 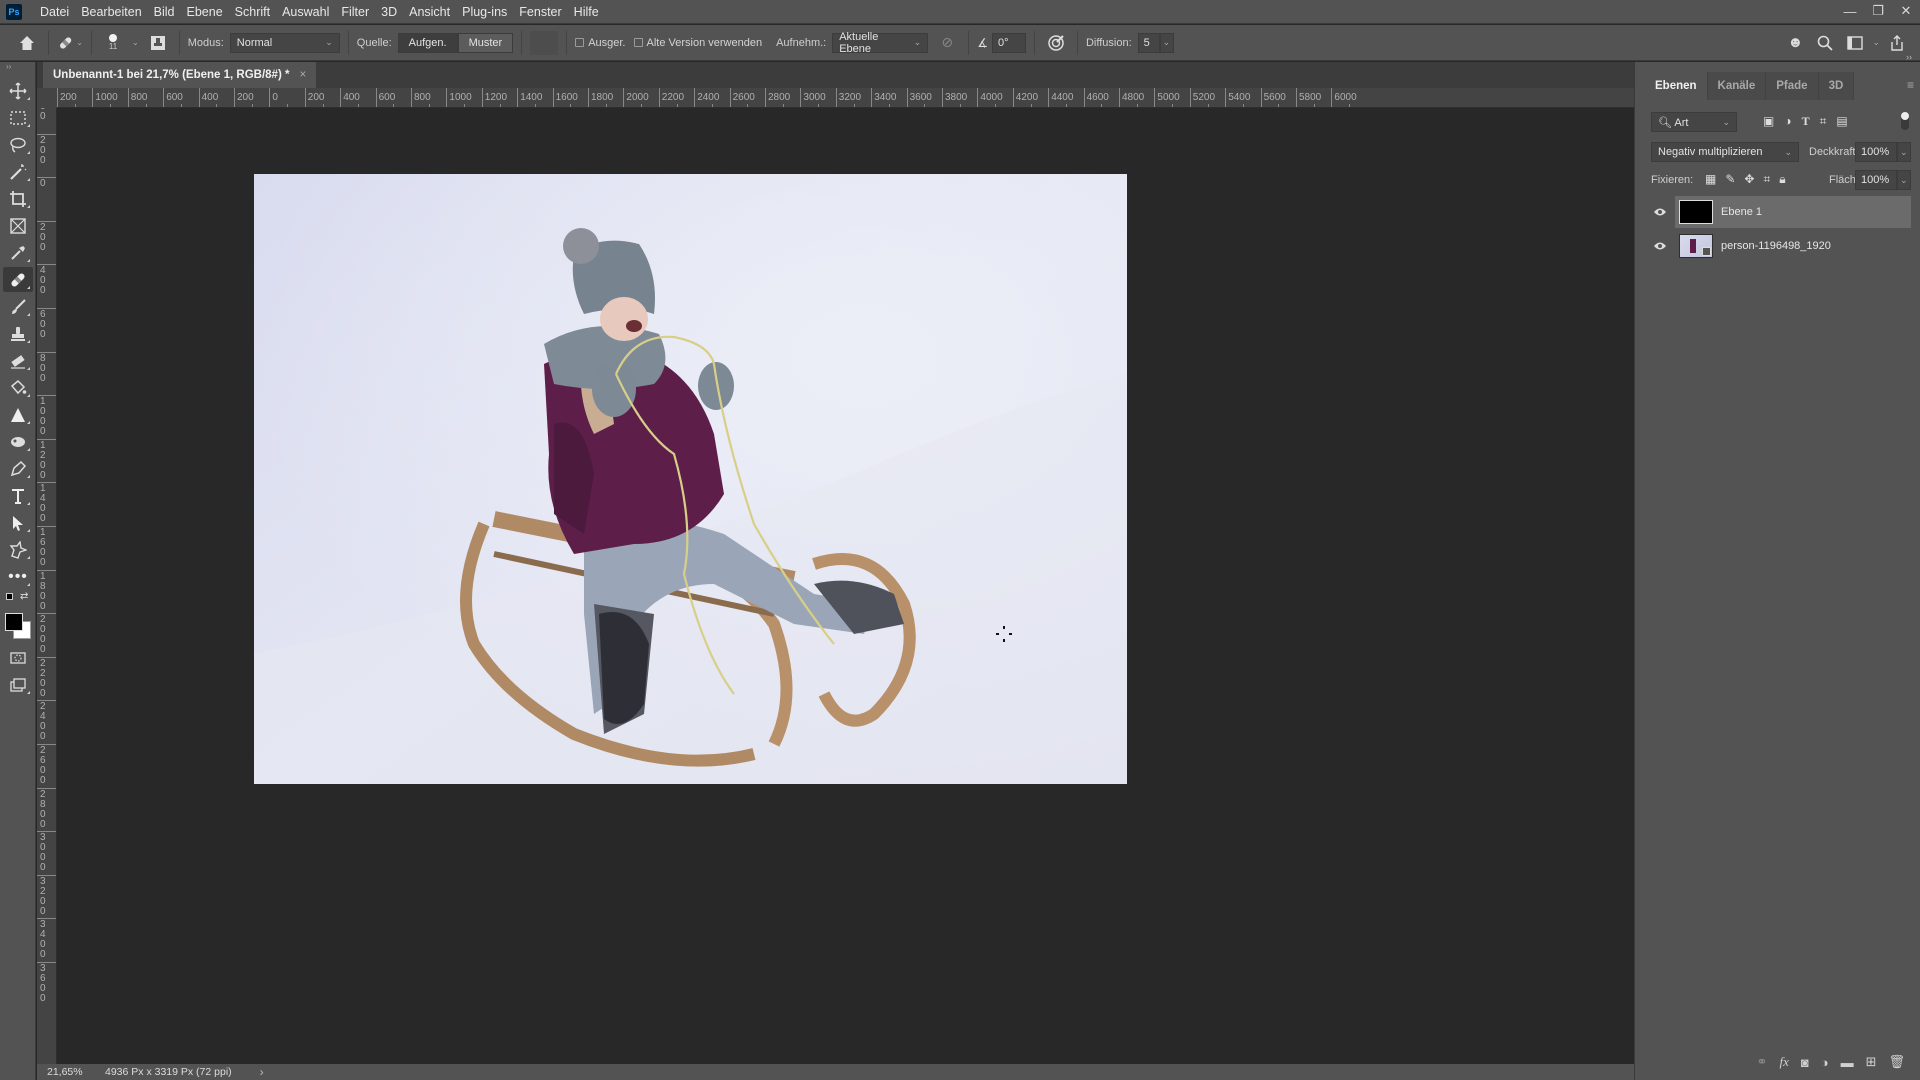 What do you see at coordinates (284, 42) in the screenshot?
I see `modus-select: Normal ⌄` at bounding box center [284, 42].